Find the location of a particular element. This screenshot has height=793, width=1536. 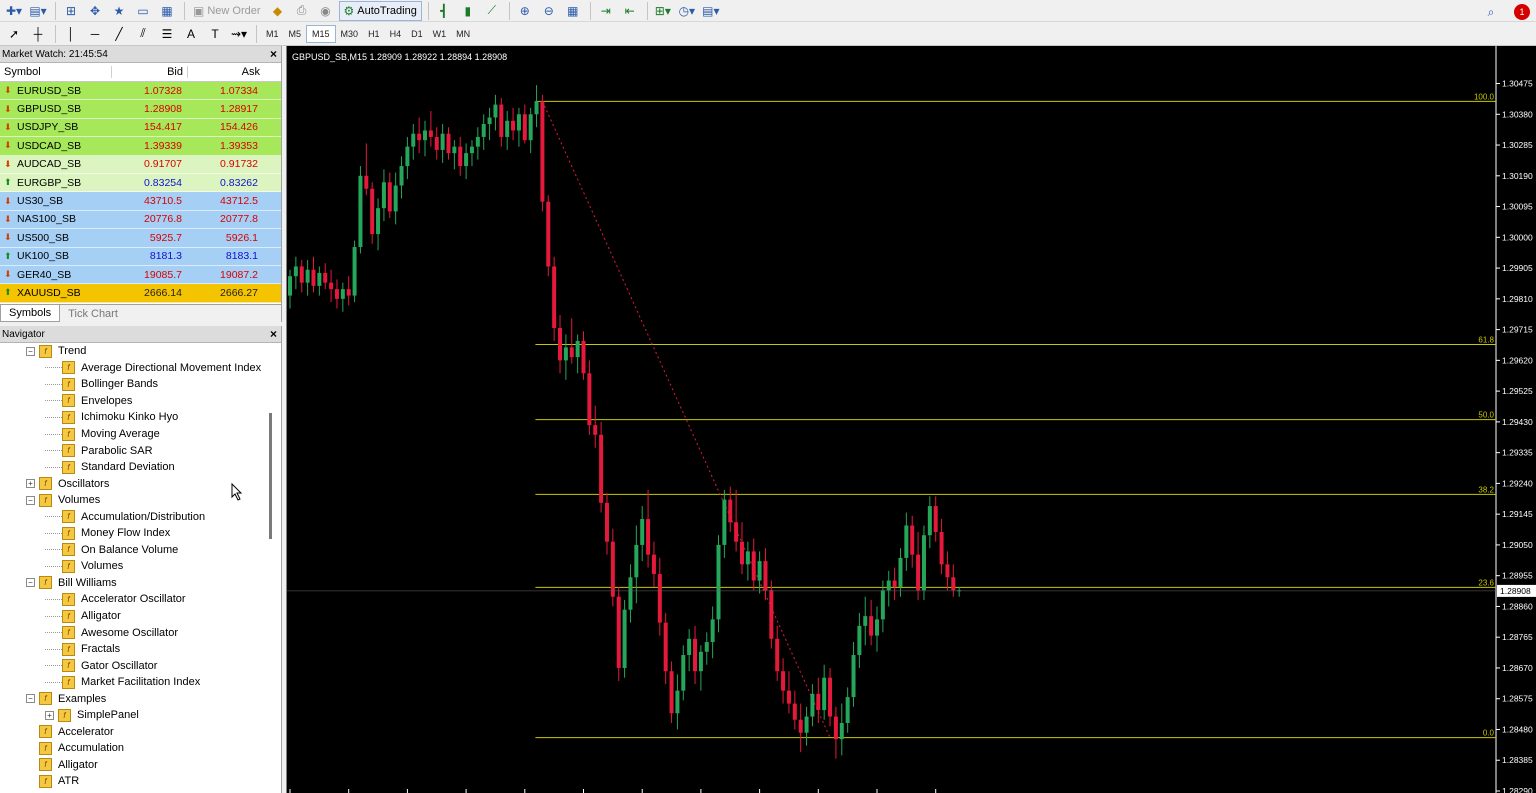

market-watch-row: ⬇ US500_SB 5925.7 5926.1 is located at coordinates (140, 238).